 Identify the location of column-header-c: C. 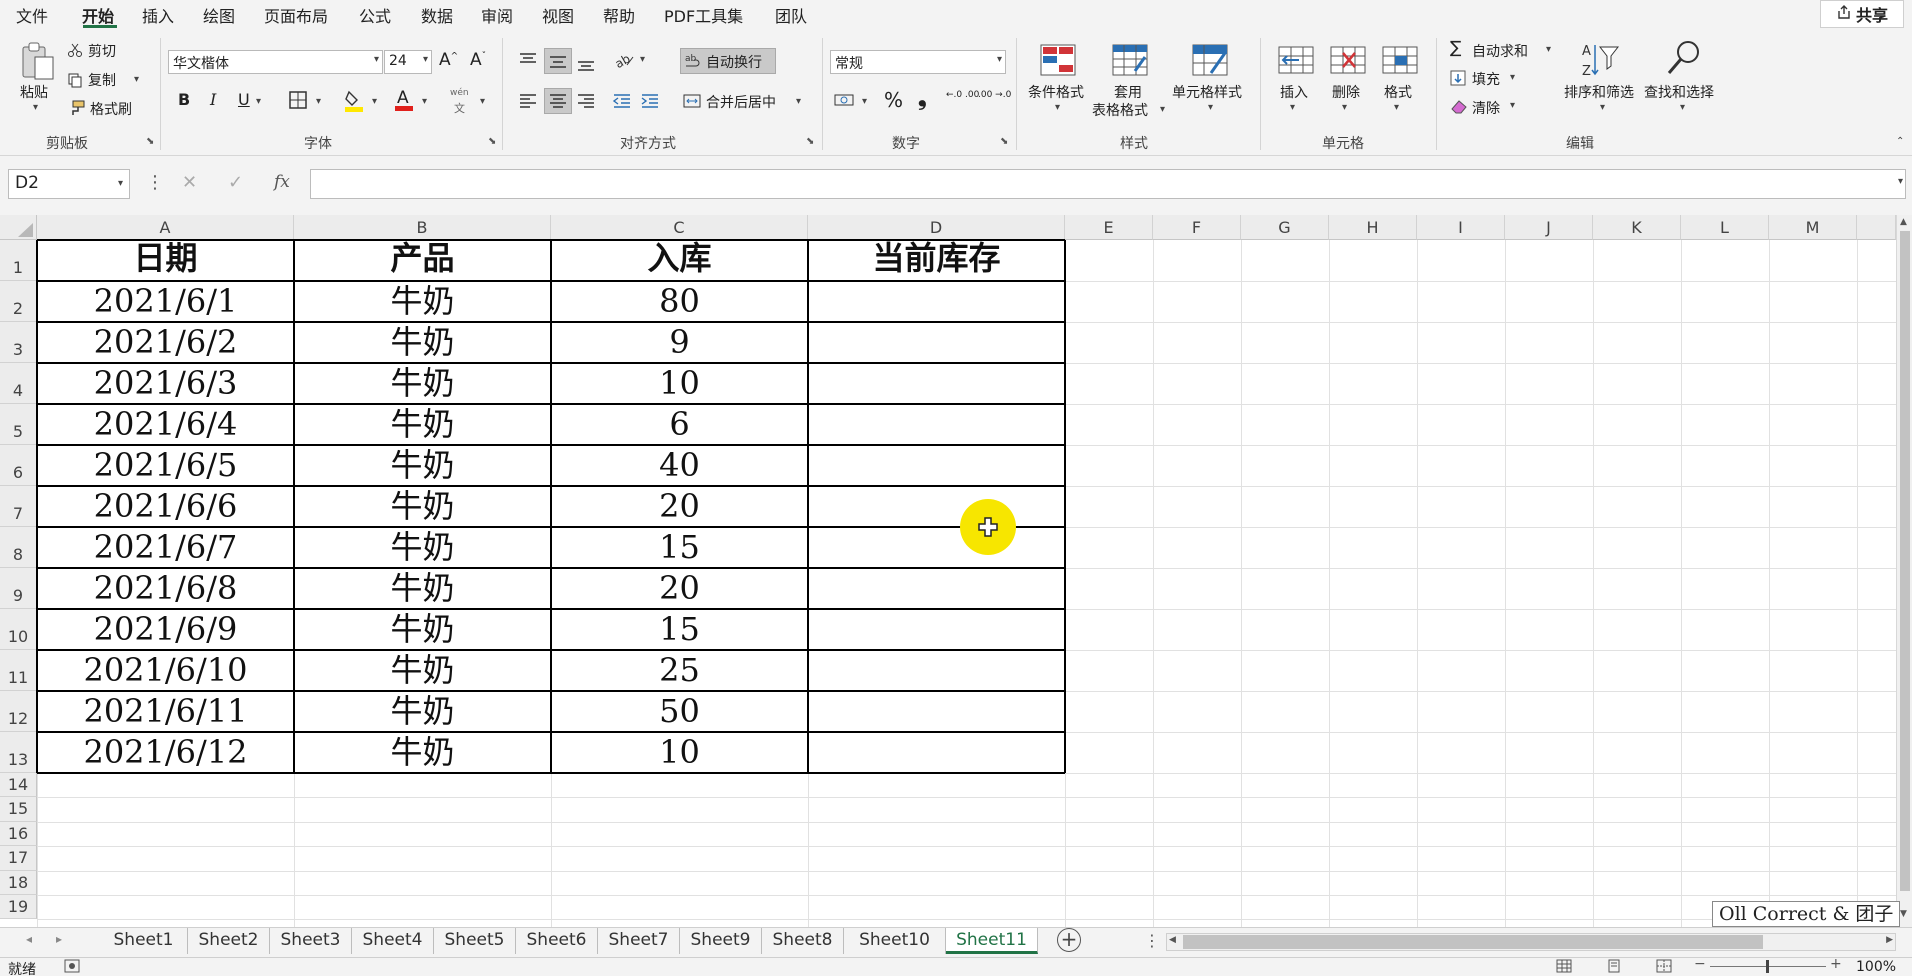
(679, 227).